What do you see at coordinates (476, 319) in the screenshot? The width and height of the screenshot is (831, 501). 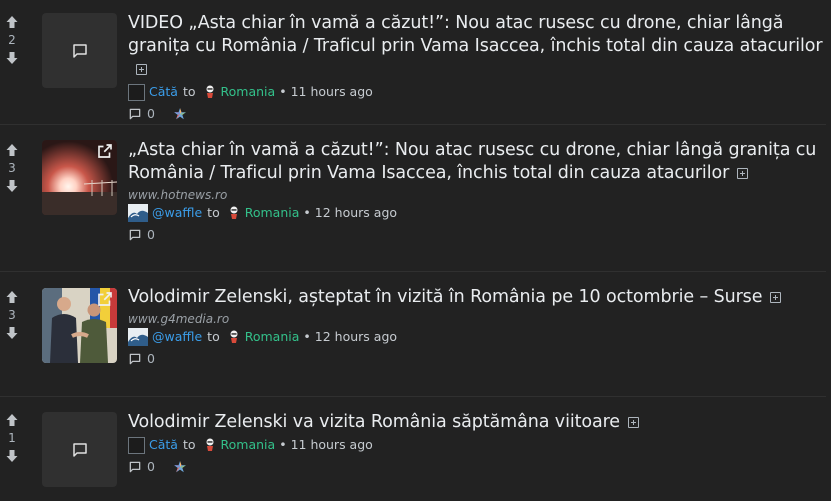 I see `post-domain: www.g4media.ro` at bounding box center [476, 319].